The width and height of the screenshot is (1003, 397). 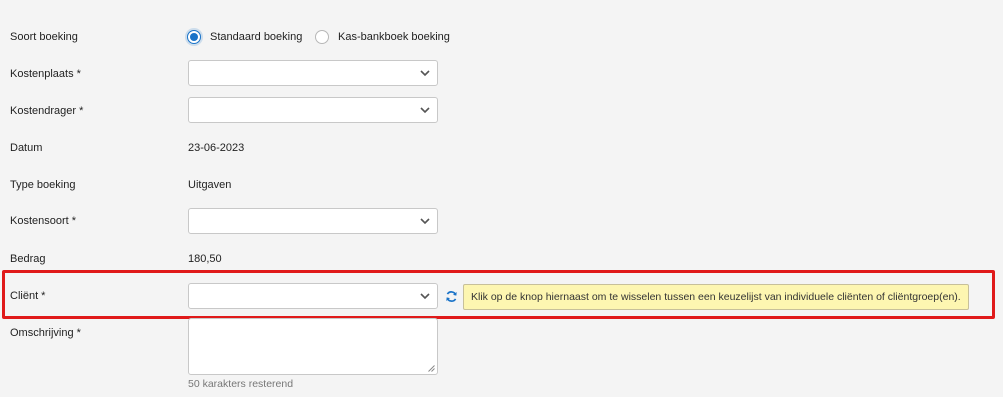 What do you see at coordinates (394, 37) in the screenshot?
I see `radio-kas-bankboek-boeking-label: Kas-bankboek boeking` at bounding box center [394, 37].